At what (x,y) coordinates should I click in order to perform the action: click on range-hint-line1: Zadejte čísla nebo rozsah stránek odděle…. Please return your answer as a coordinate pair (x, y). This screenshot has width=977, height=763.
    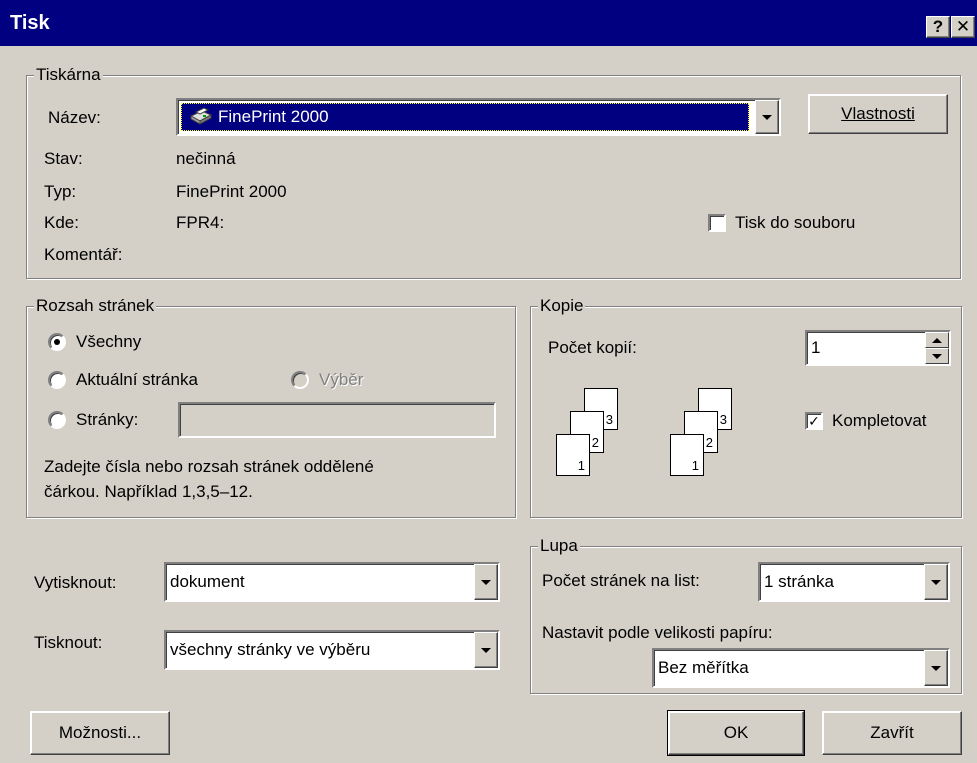
    Looking at the image, I should click on (209, 466).